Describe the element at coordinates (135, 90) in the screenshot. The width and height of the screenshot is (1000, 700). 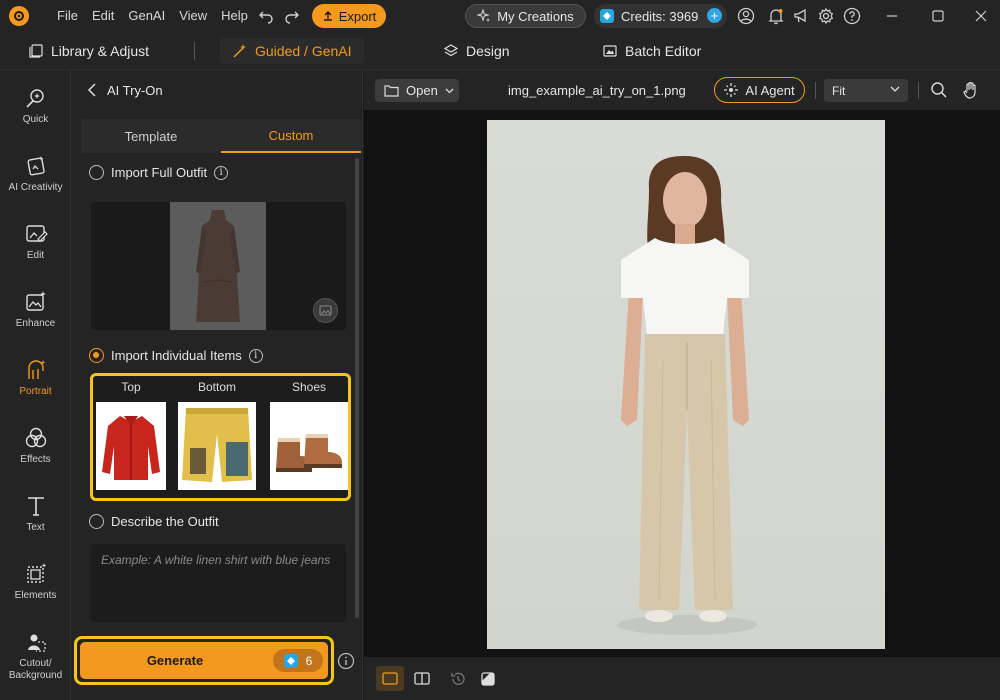
I see `panel-title: AI Try-On` at that location.